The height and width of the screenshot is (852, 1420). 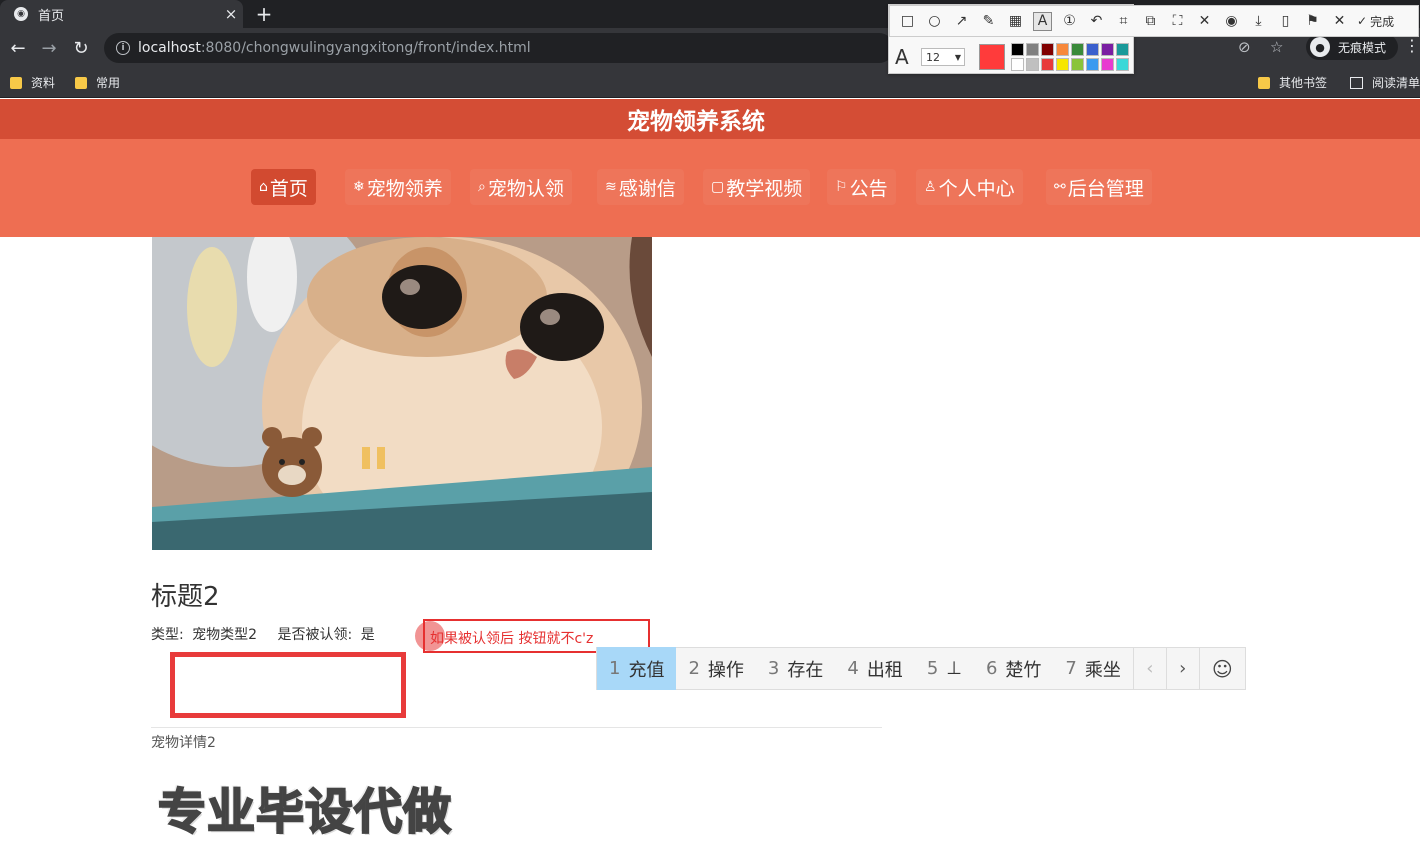 What do you see at coordinates (694, 668) in the screenshot?
I see `ime-candidate-number: 2` at bounding box center [694, 668].